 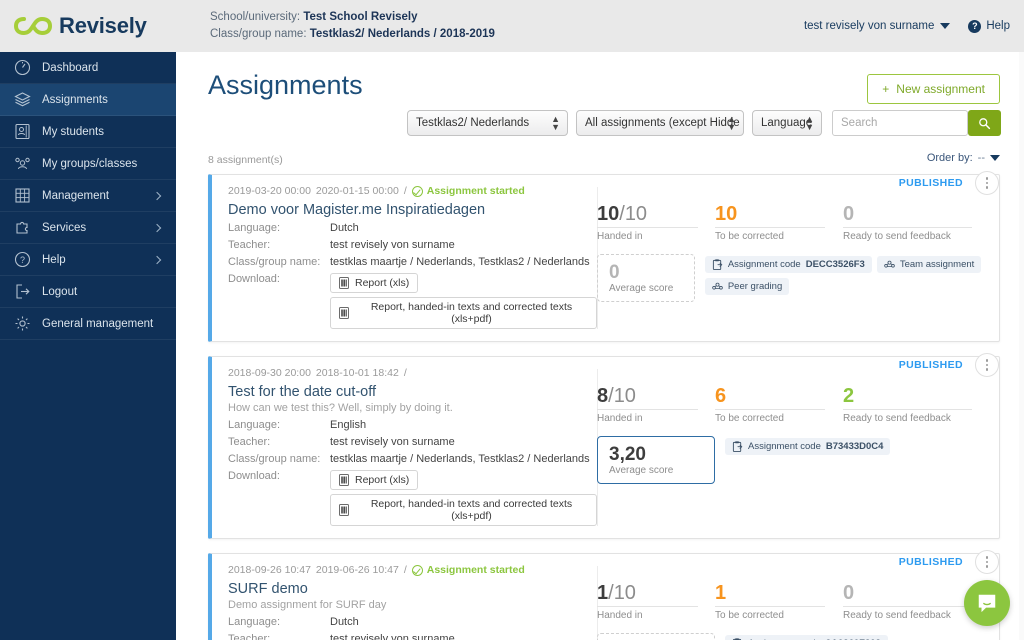 What do you see at coordinates (245, 160) in the screenshot?
I see `assignment-count: 8 assignment(s)` at bounding box center [245, 160].